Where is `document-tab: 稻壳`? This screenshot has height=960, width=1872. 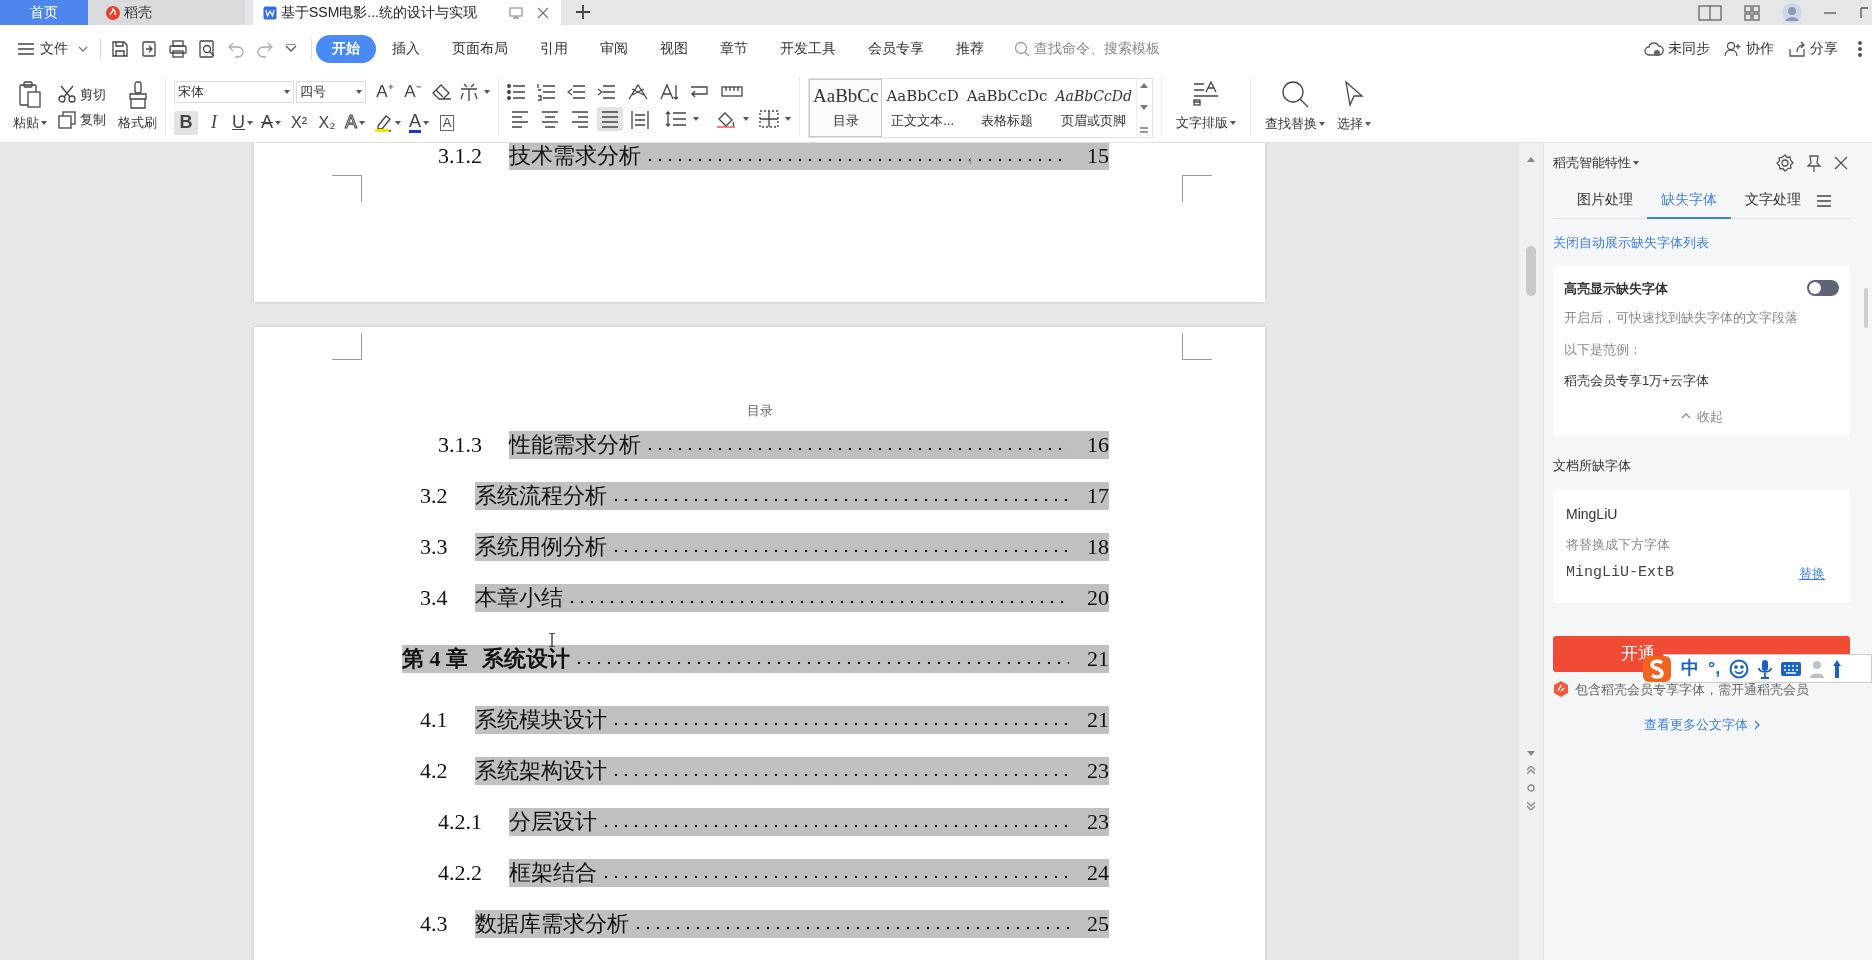
document-tab: 稻壳 is located at coordinates (166, 12).